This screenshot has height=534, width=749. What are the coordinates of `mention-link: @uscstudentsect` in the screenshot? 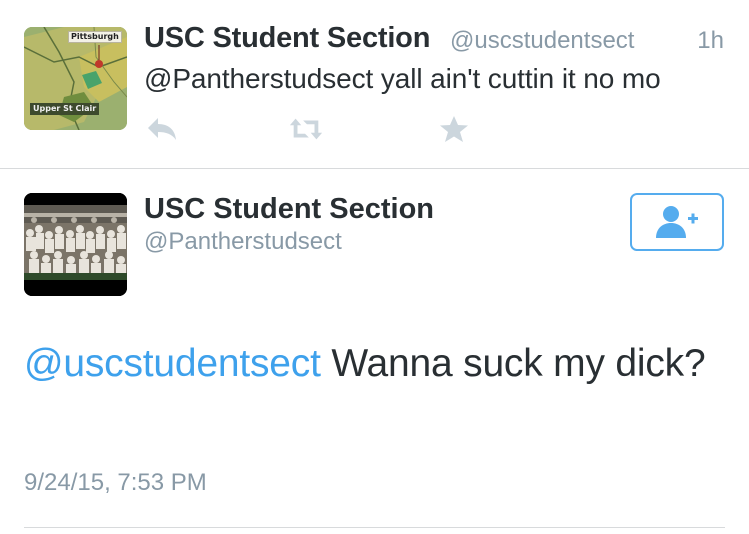 It's located at (172, 363).